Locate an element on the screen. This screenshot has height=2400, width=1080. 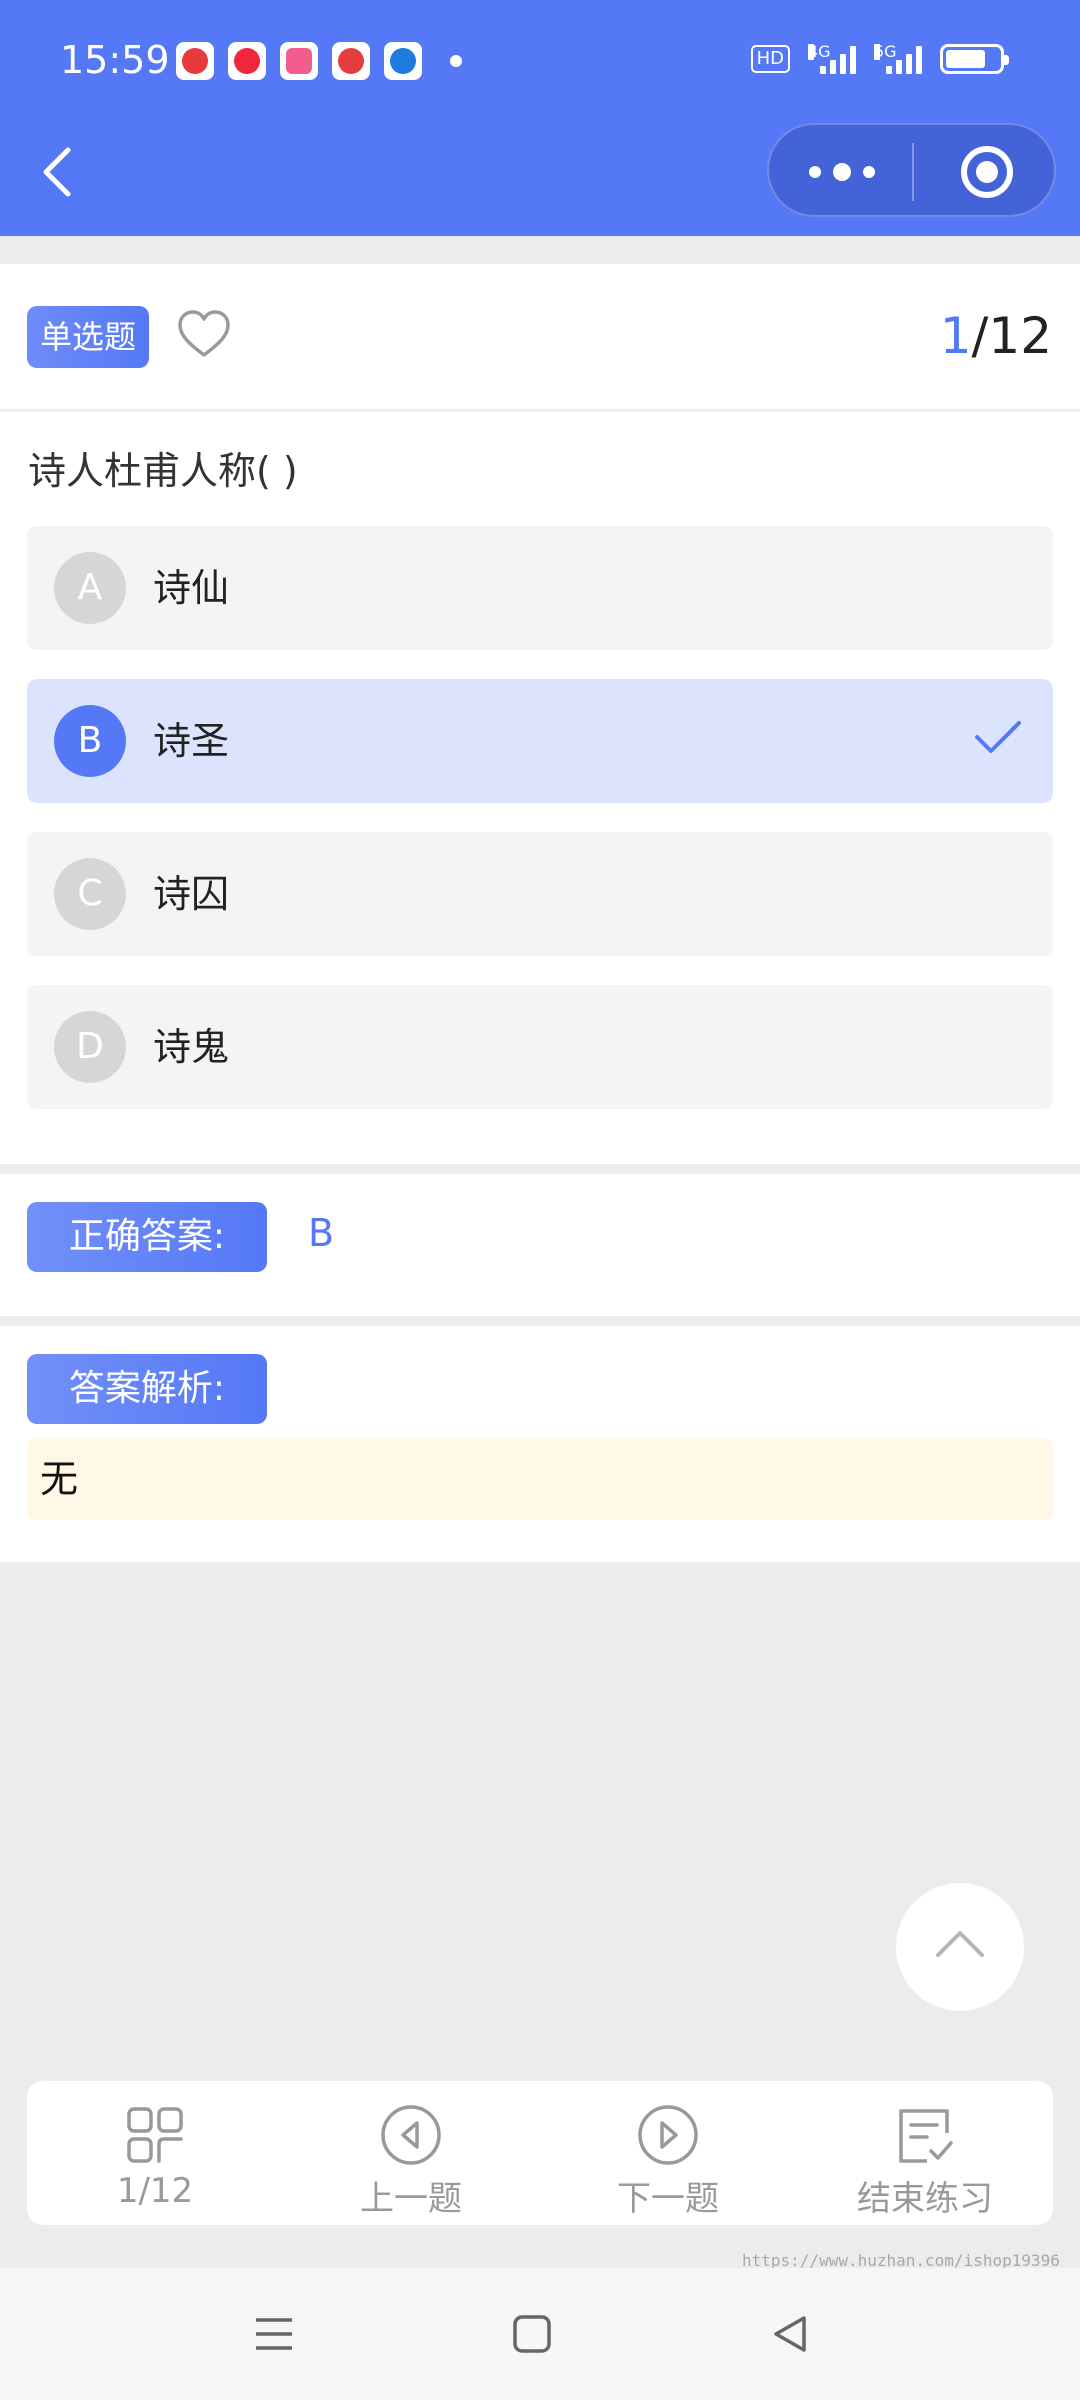
progress-total: /12 is located at coordinates (1011, 336).